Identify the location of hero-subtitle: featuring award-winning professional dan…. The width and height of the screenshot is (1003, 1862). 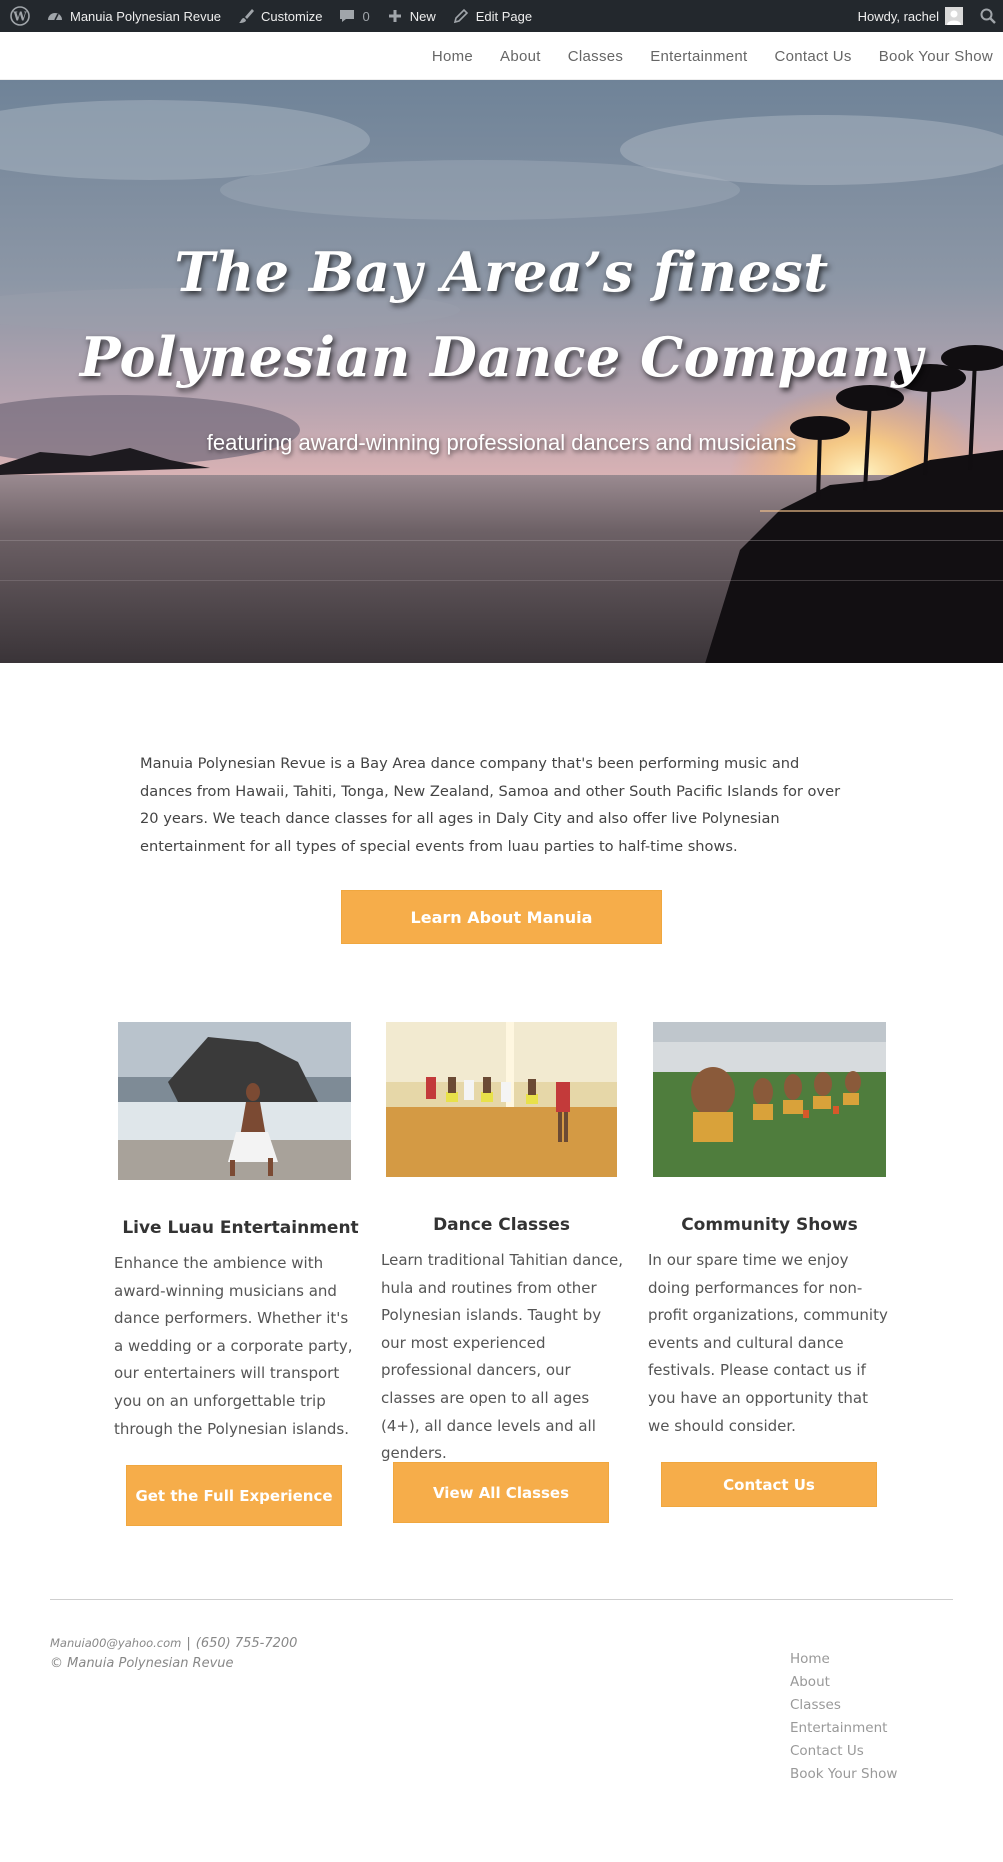
(501, 442).